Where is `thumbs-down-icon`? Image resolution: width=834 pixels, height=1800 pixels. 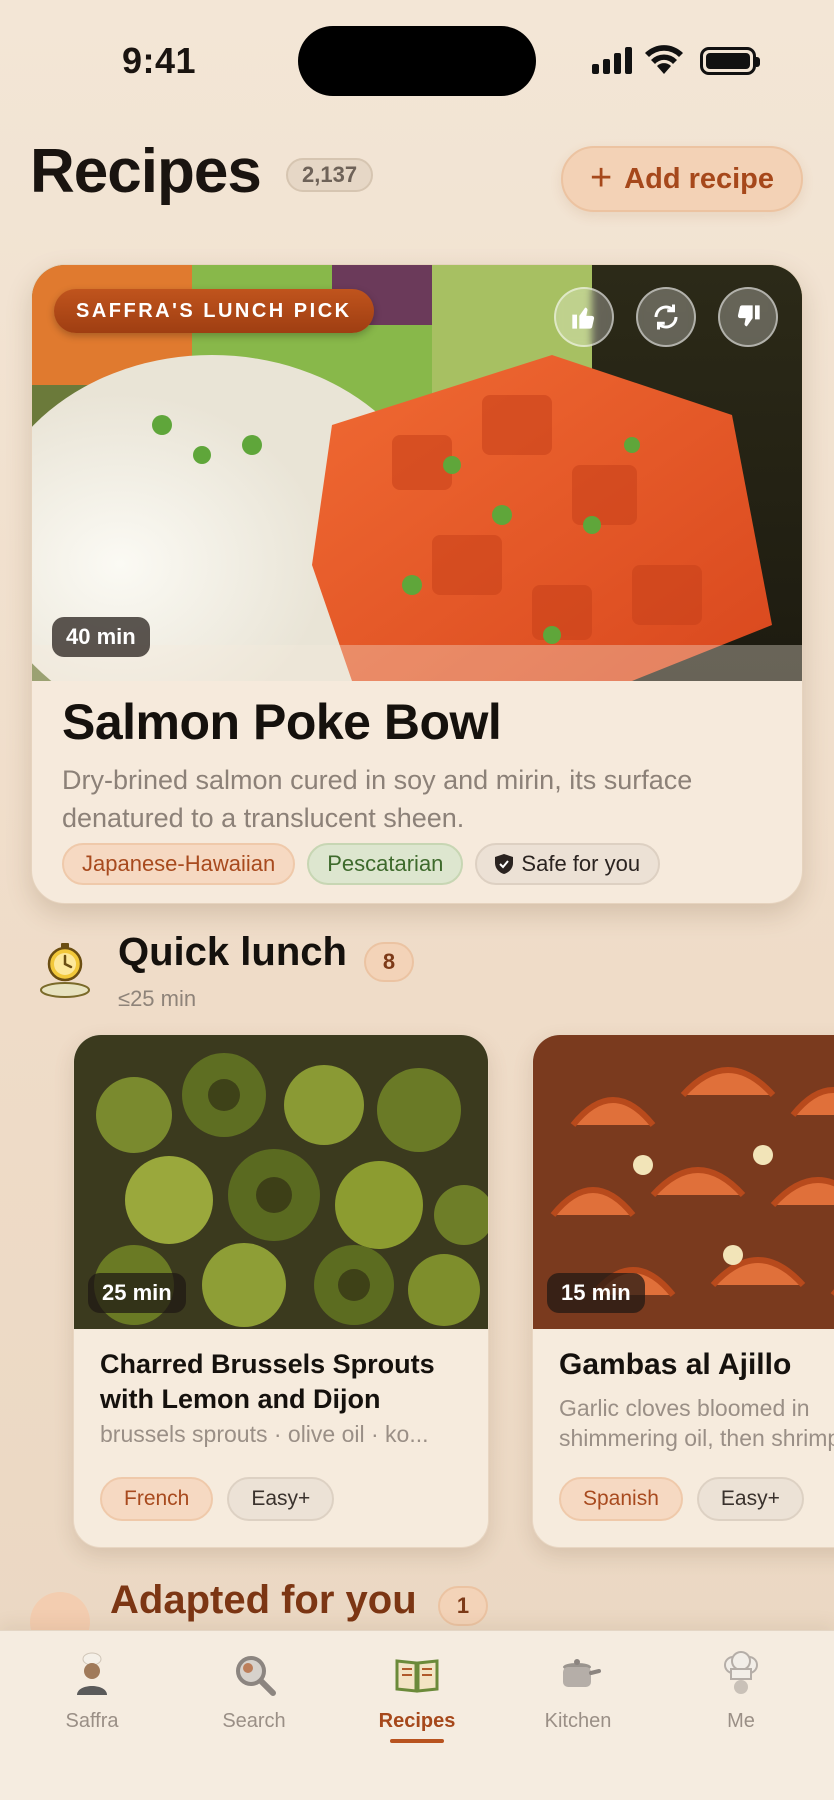
thumbs-down-icon is located at coordinates (748, 316).